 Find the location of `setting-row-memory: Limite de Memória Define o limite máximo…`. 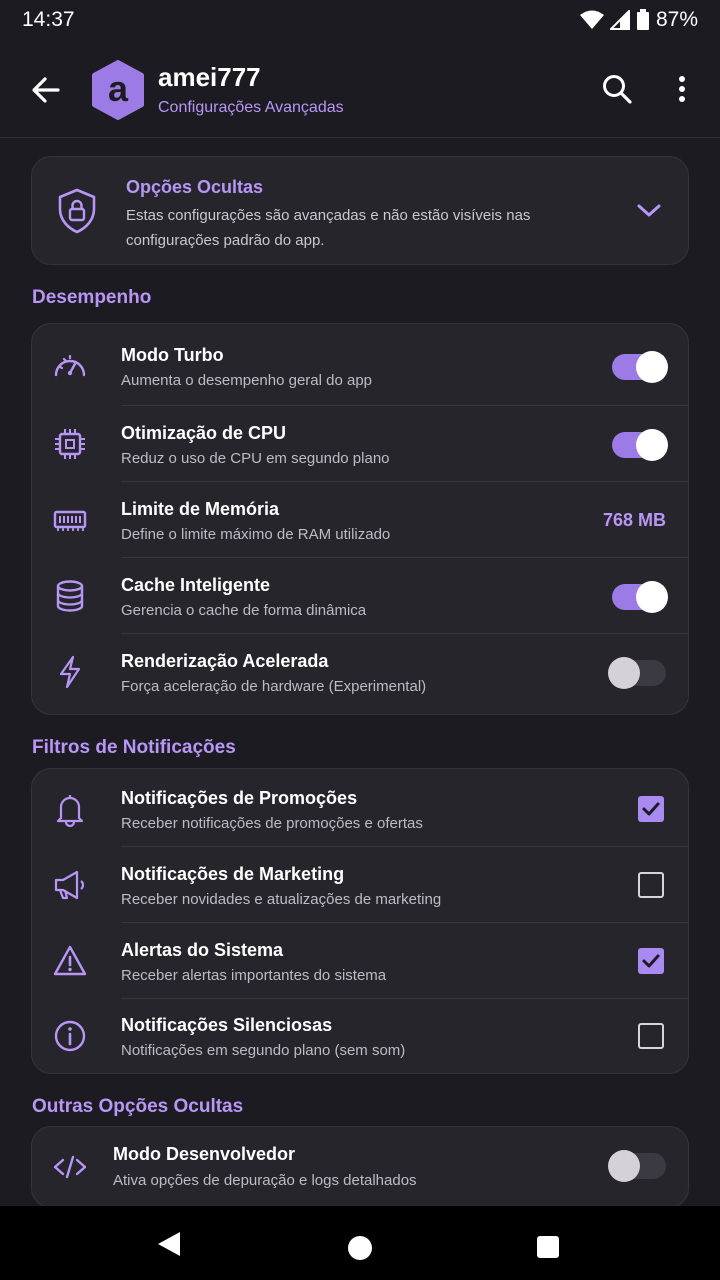

setting-row-memory: Limite de Memória Define o limite máximo… is located at coordinates (360, 520).